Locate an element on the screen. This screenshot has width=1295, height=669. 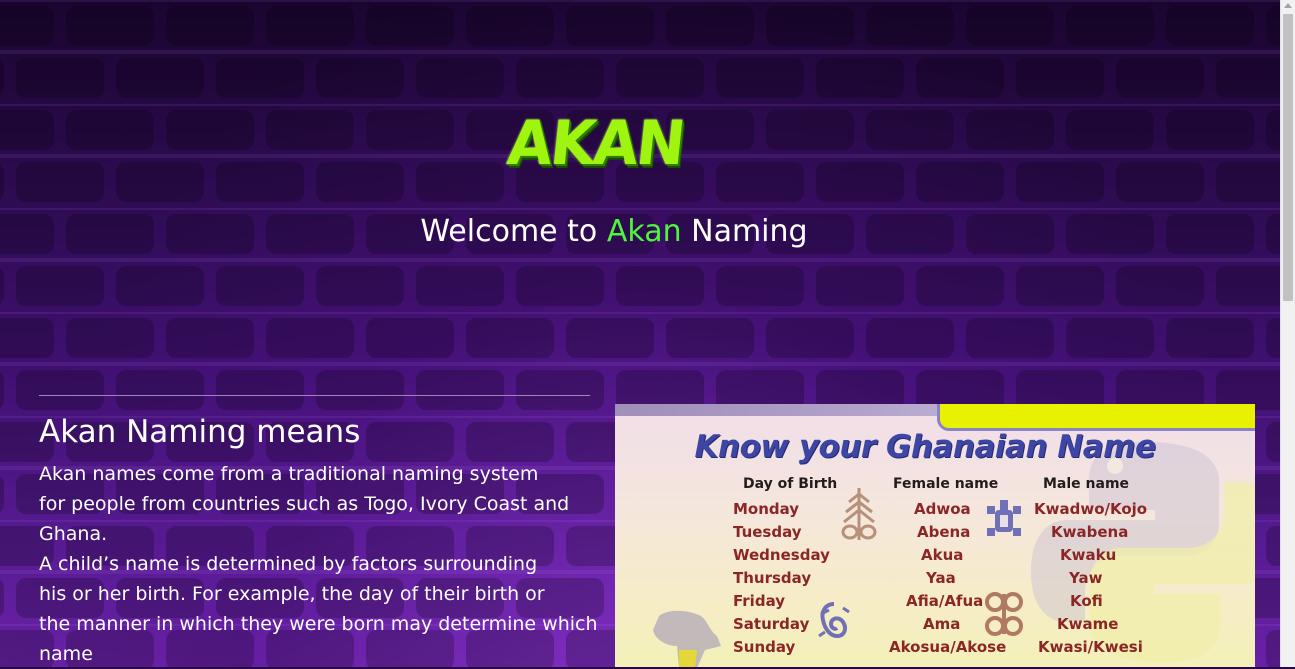
male-name-cell: Kwaku is located at coordinates (1088, 555).